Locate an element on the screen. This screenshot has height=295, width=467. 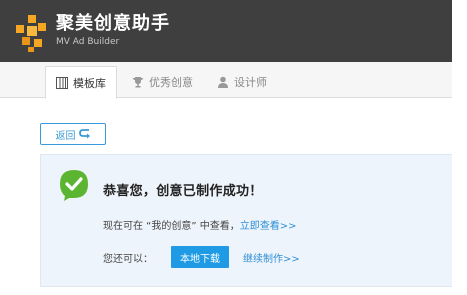
logo-icon is located at coordinates (31, 33).